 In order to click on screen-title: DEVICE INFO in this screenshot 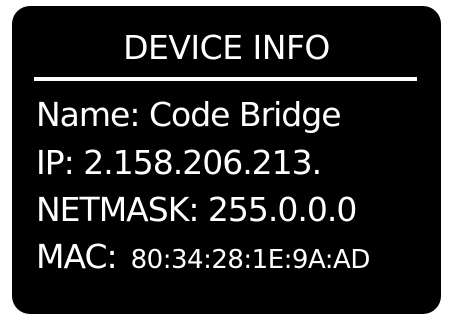, I will do `click(226, 47)`.